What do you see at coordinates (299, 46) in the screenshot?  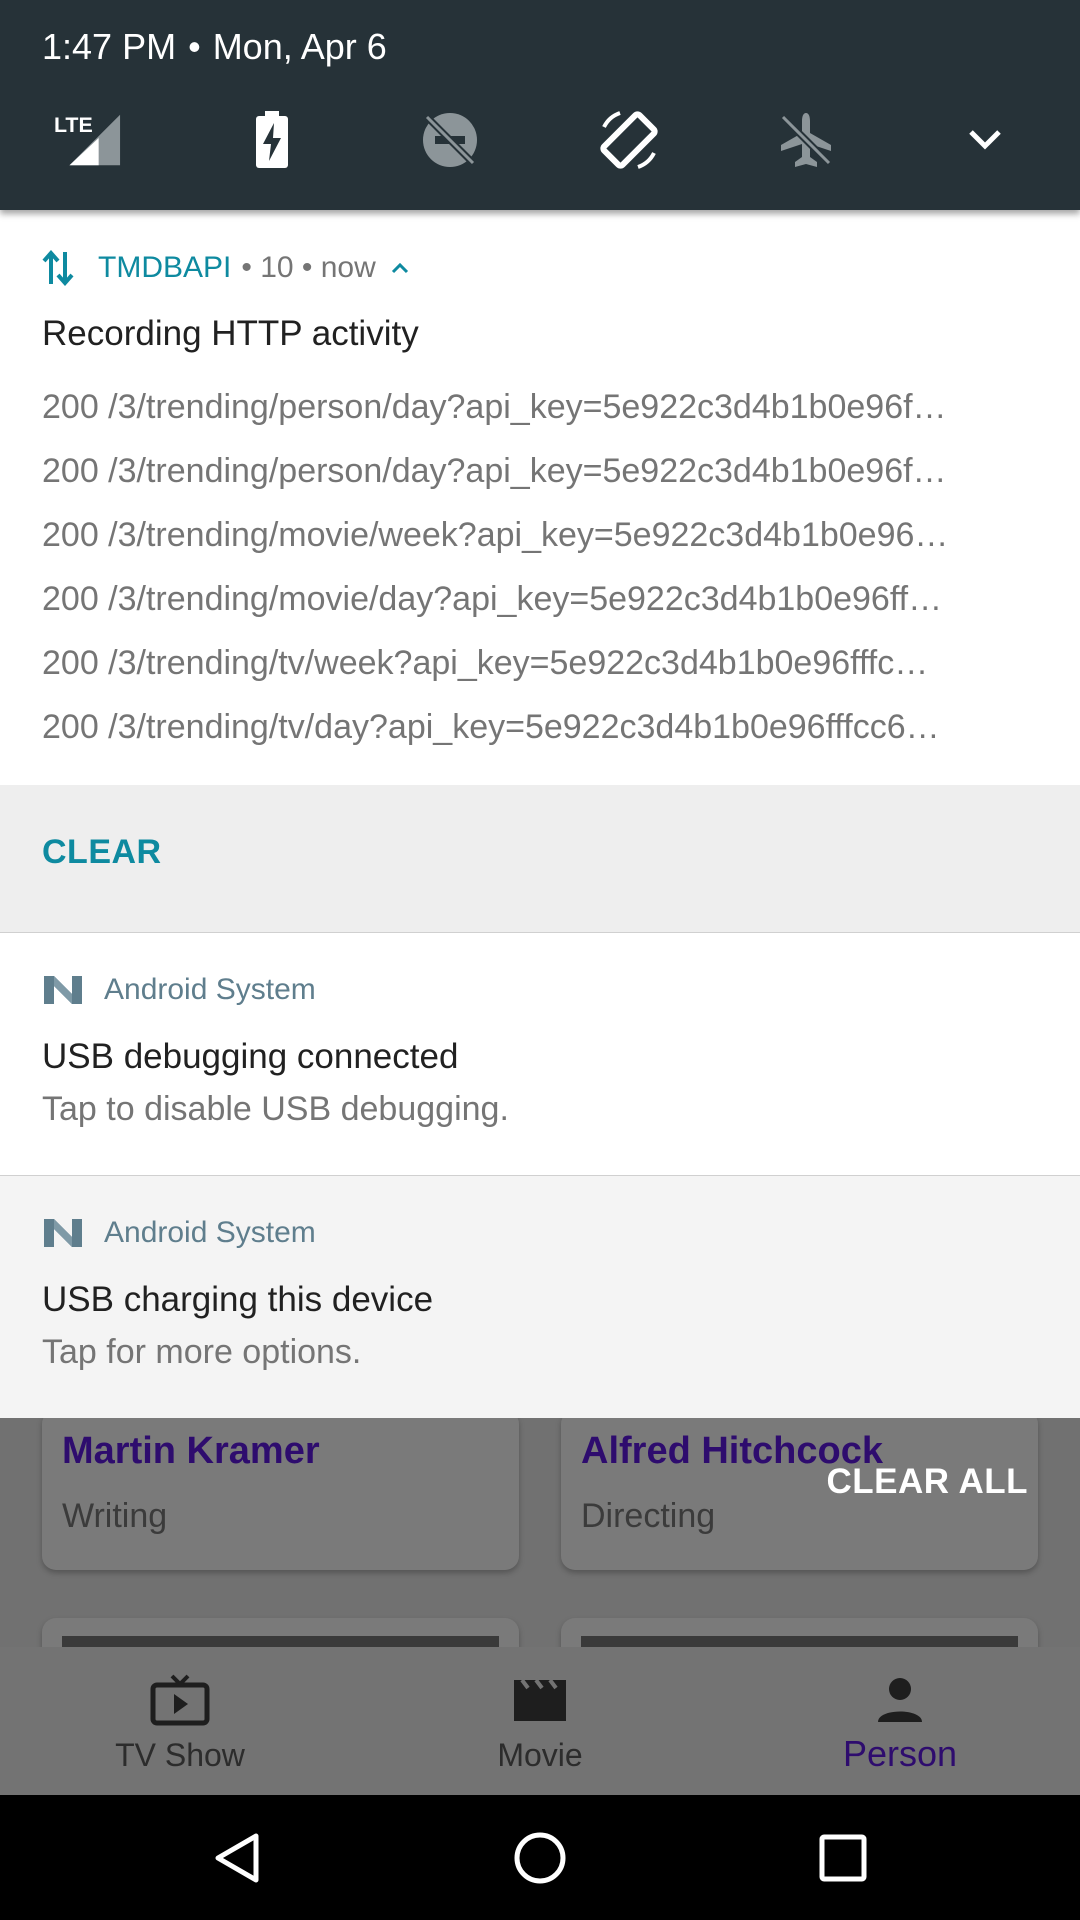 I see `status-date: Mon, Apr 6` at bounding box center [299, 46].